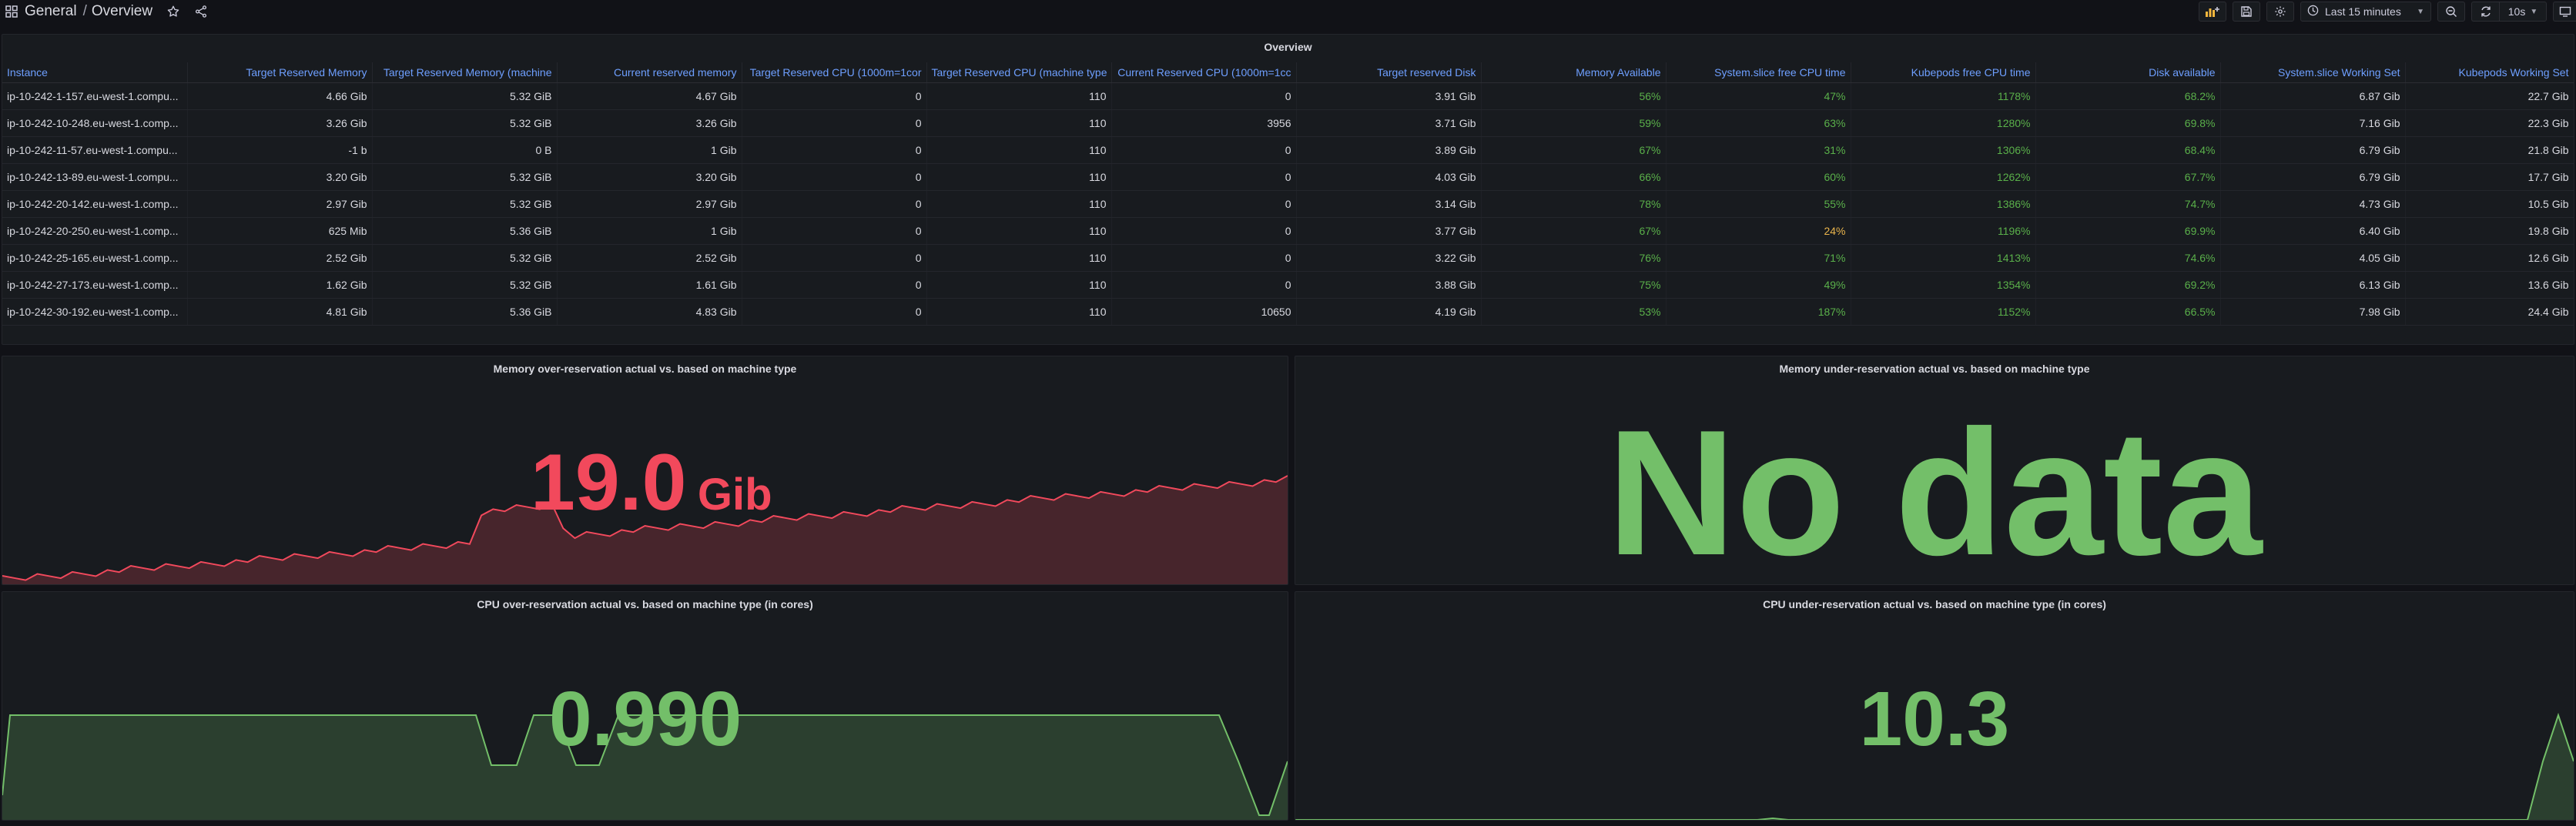  I want to click on table-cell: 6.79 Gib, so click(2313, 150).